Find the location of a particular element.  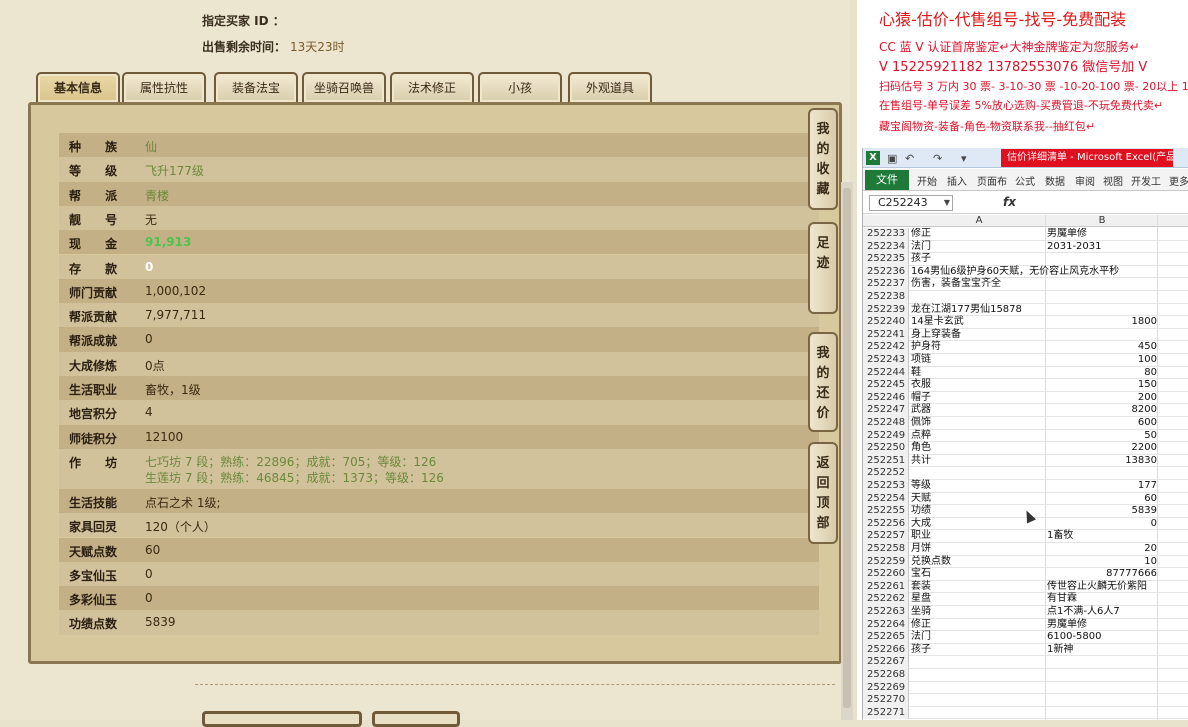

sheet-row: 252242 护身符 450 is located at coordinates (1025, 347).